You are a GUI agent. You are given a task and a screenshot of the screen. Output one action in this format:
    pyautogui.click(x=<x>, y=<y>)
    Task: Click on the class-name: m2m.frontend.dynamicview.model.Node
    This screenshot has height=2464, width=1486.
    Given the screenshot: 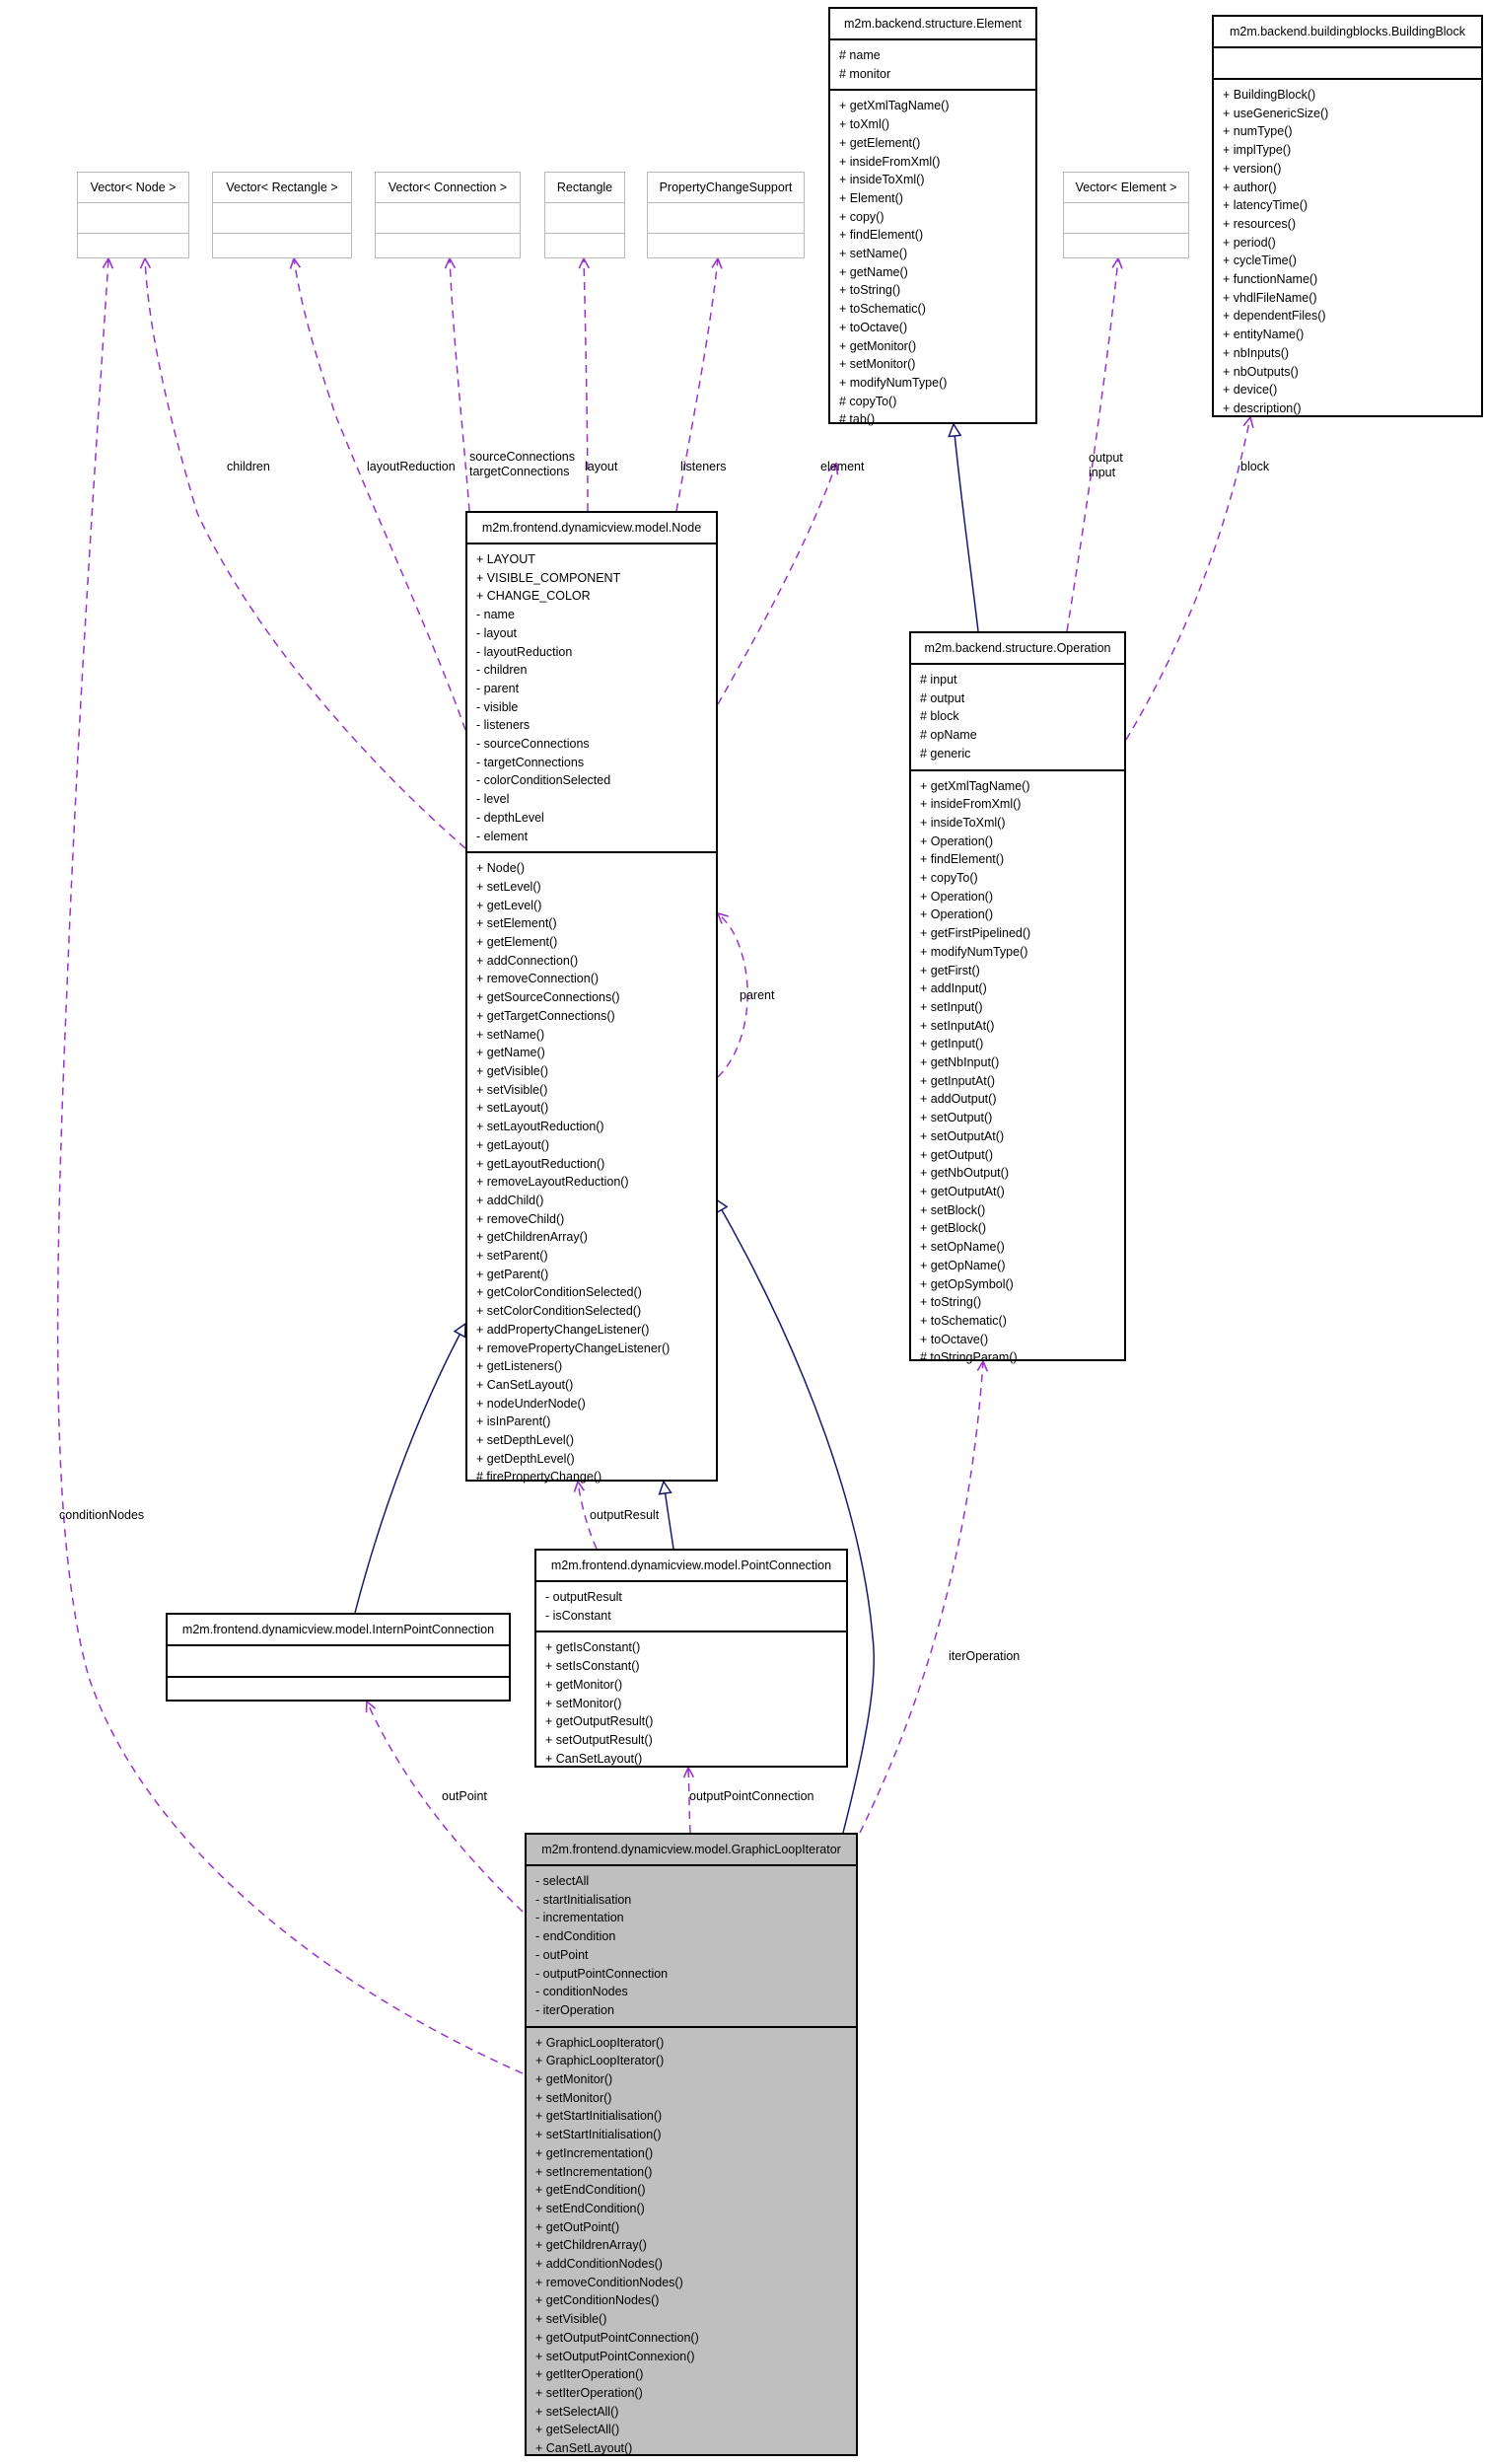 What is the action you would take?
    pyautogui.click(x=591, y=528)
    